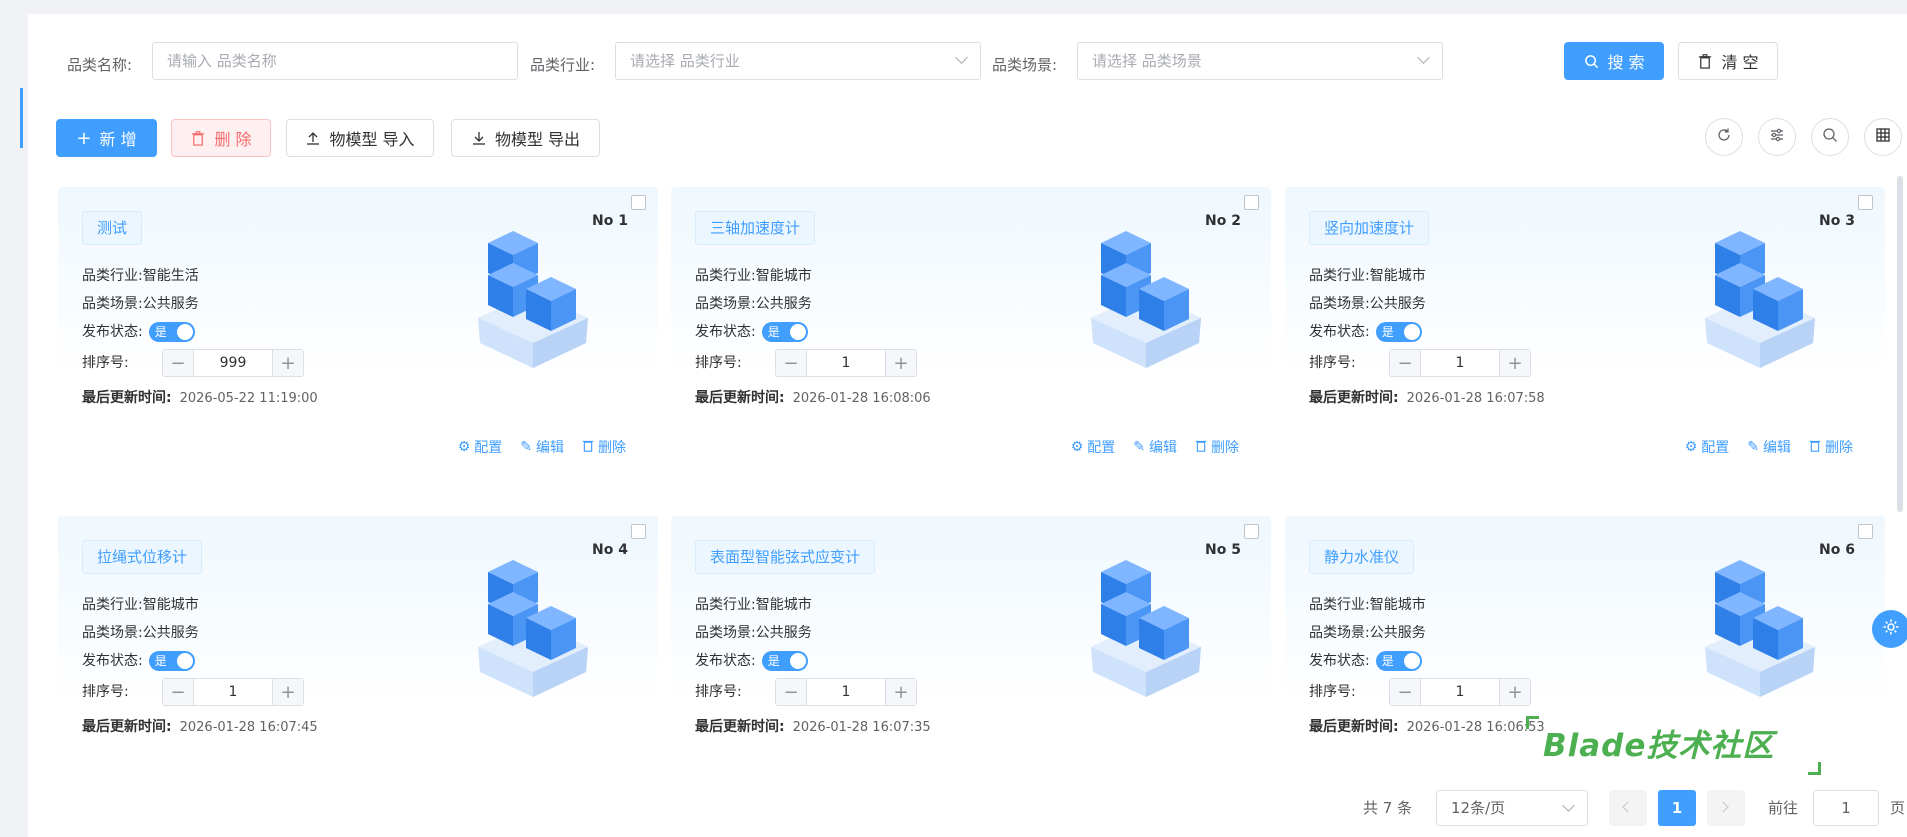 This screenshot has height=837, width=1907. What do you see at coordinates (1628, 808) in the screenshot?
I see `prev-page-button` at bounding box center [1628, 808].